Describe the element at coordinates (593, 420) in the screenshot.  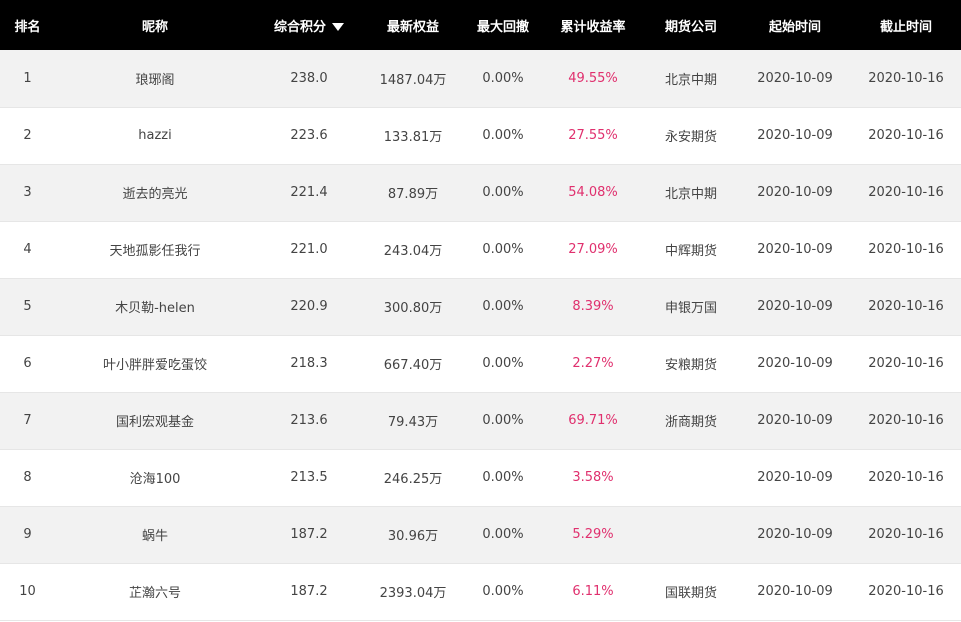
I see `cell-return-rate: 69.71%` at that location.